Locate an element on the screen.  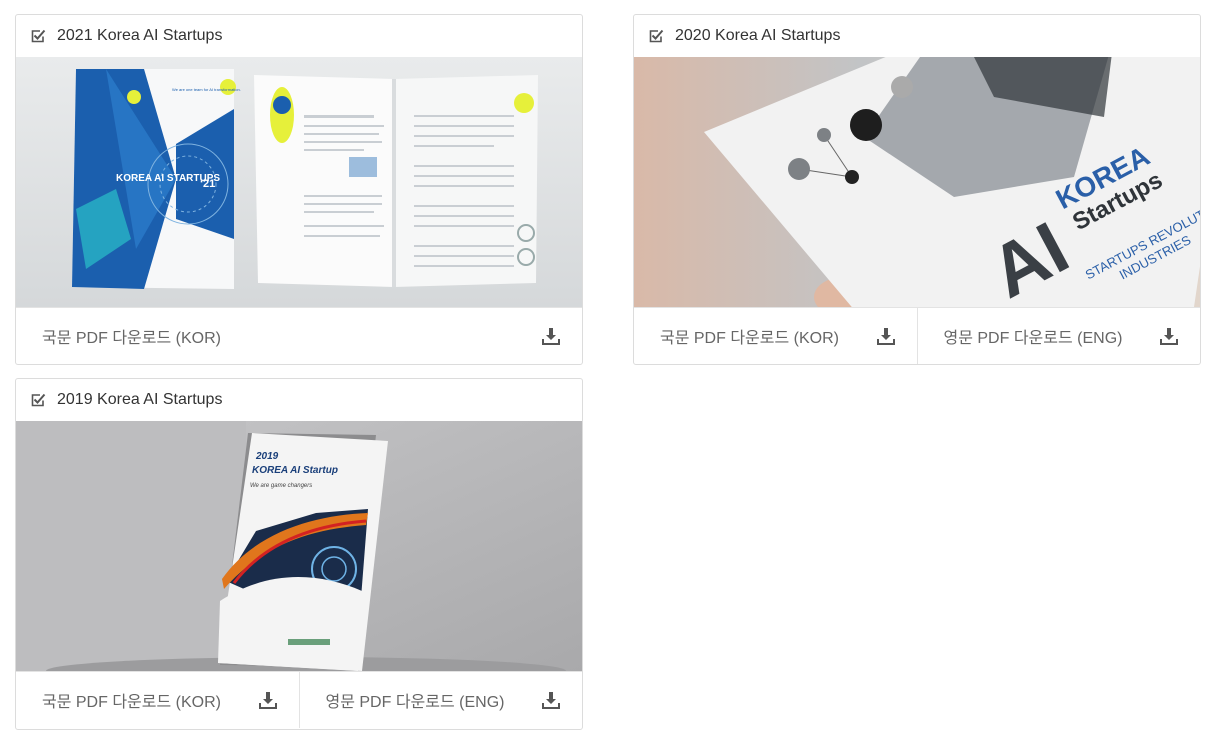
card-header: 2021 Korea AI Startups is located at coordinates (299, 36).